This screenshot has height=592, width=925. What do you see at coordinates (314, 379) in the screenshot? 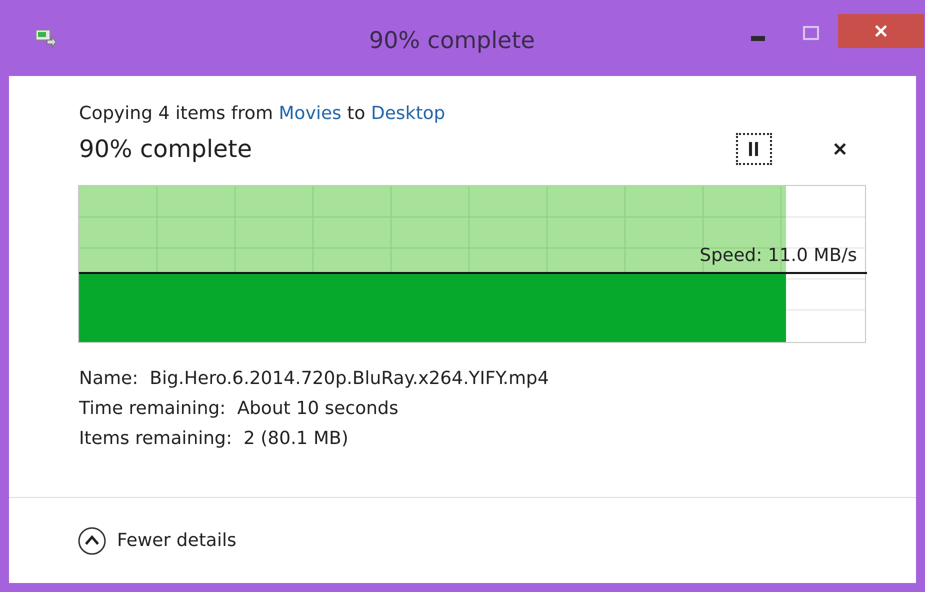
I see `detail-text: Name: Big.Hero.6.2014.720p.BluRay.x264.YIFY.mp4` at bounding box center [314, 379].